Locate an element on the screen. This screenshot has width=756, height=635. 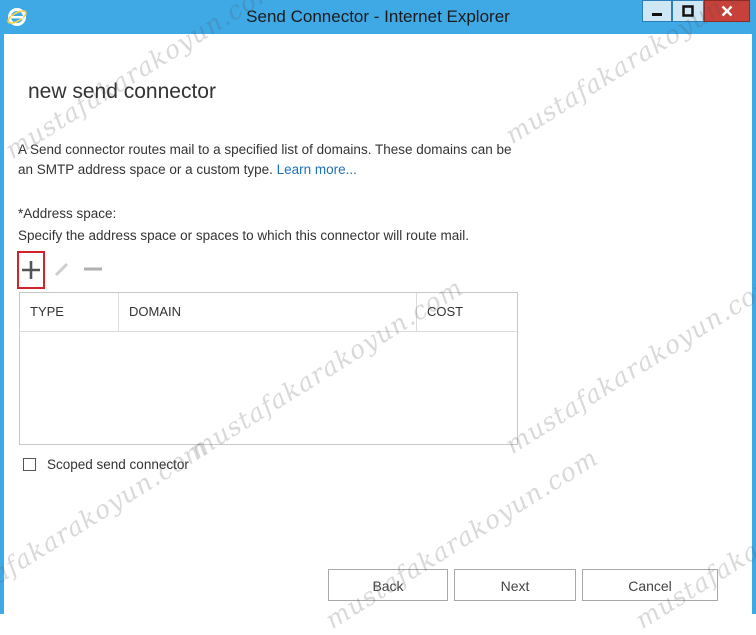
page-title: new send connector is located at coordinates (122, 92).